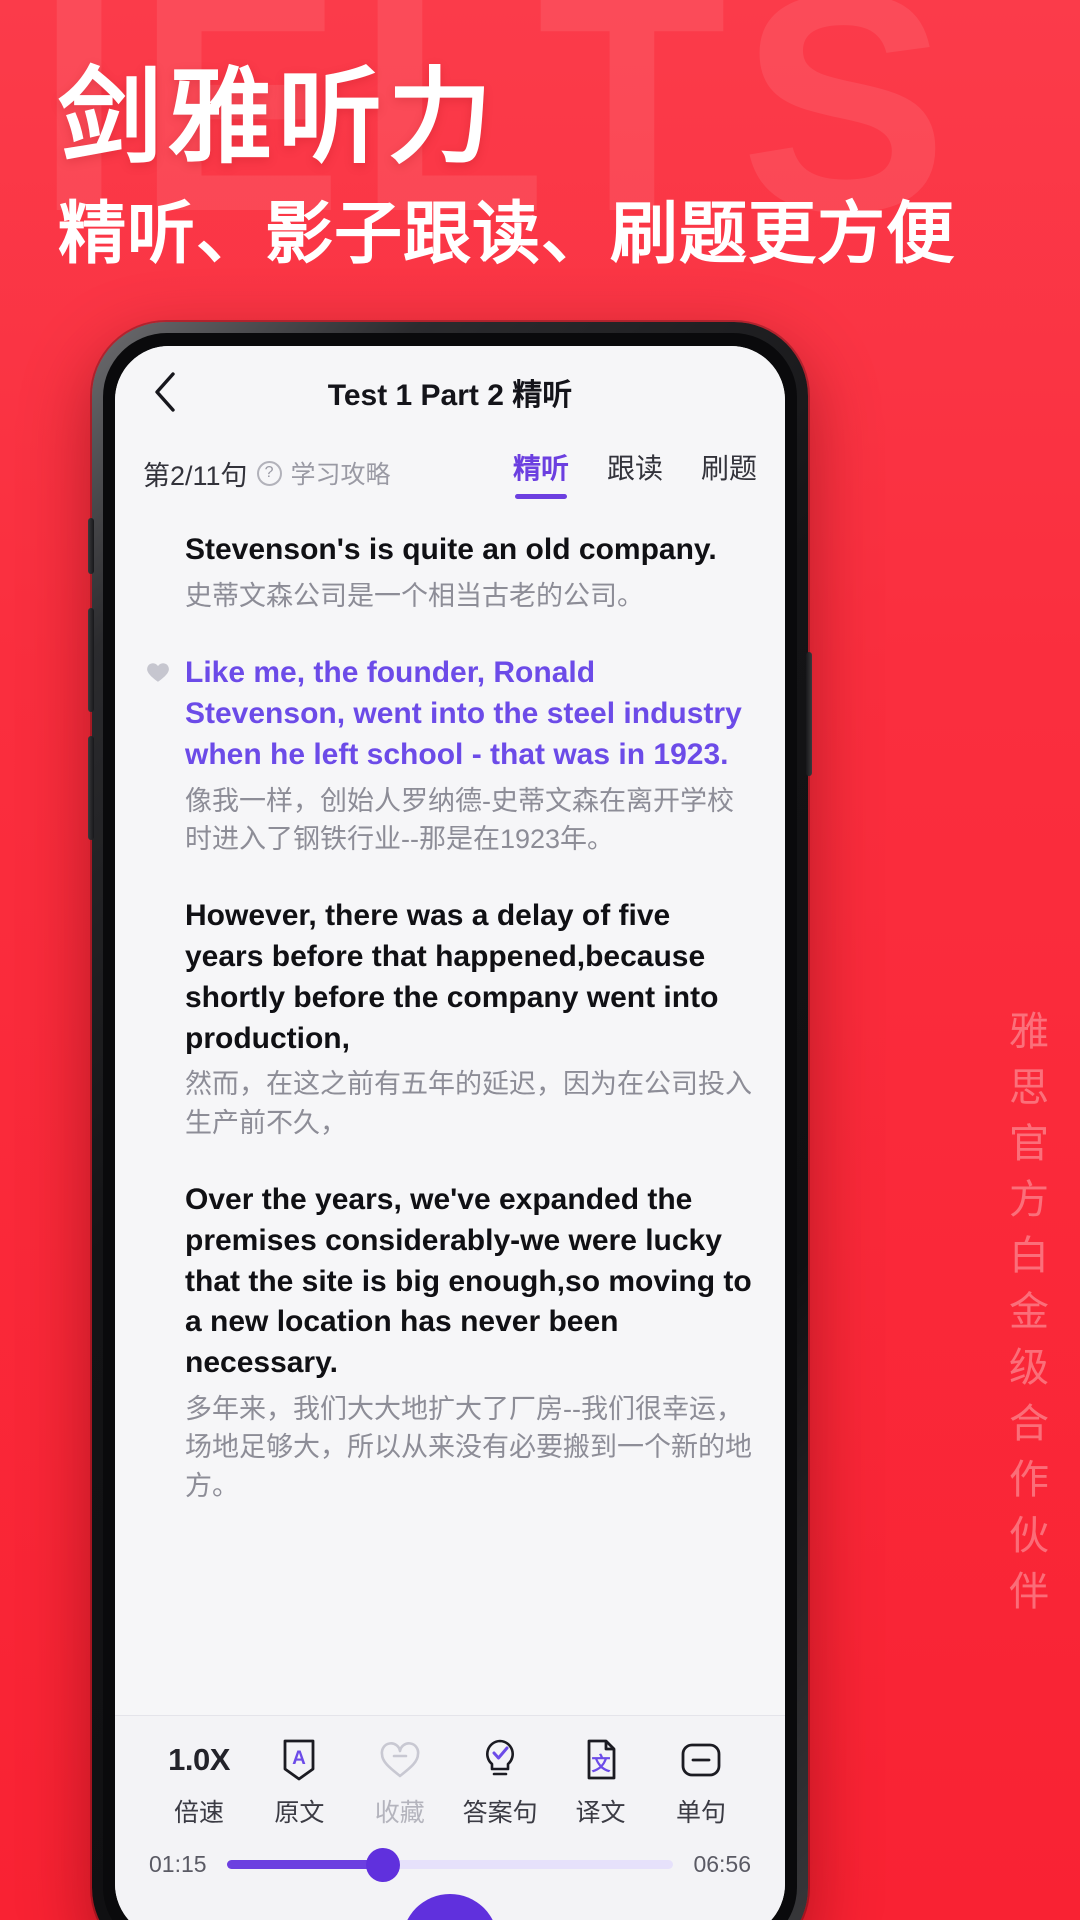  What do you see at coordinates (700, 1813) in the screenshot?
I see `tool-label: 单句` at bounding box center [700, 1813].